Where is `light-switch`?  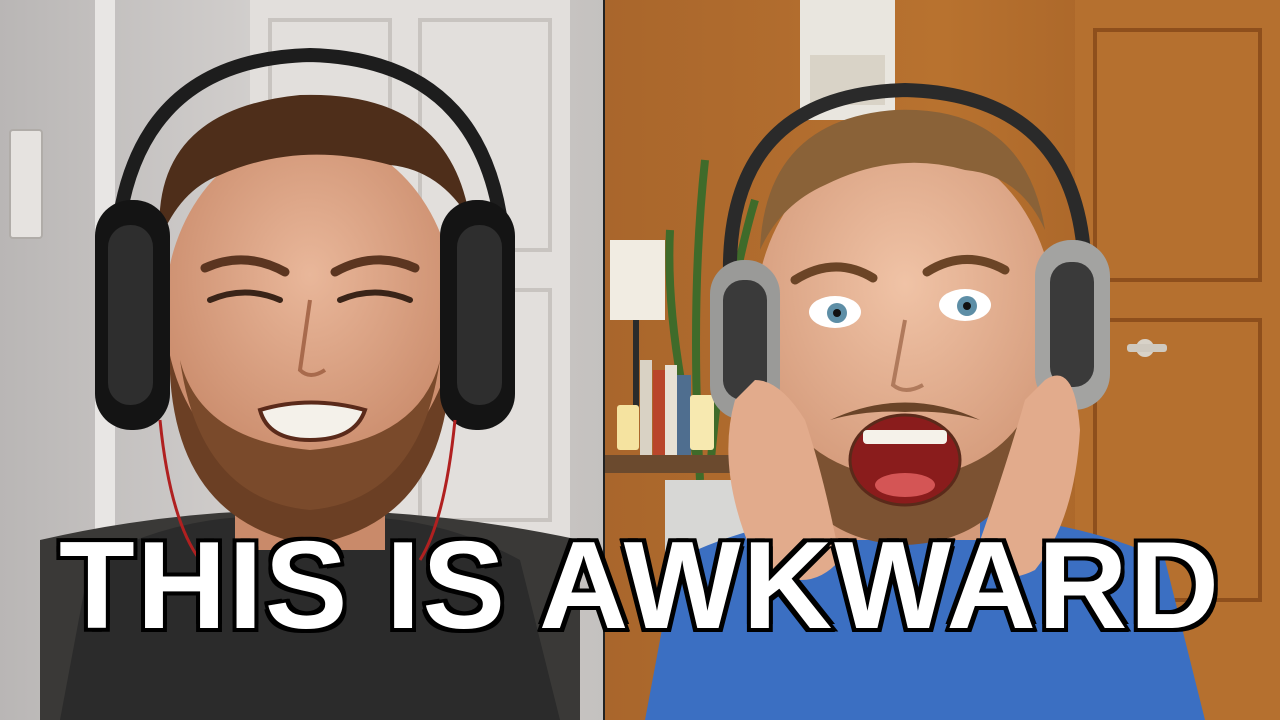
light-switch is located at coordinates (26, 184).